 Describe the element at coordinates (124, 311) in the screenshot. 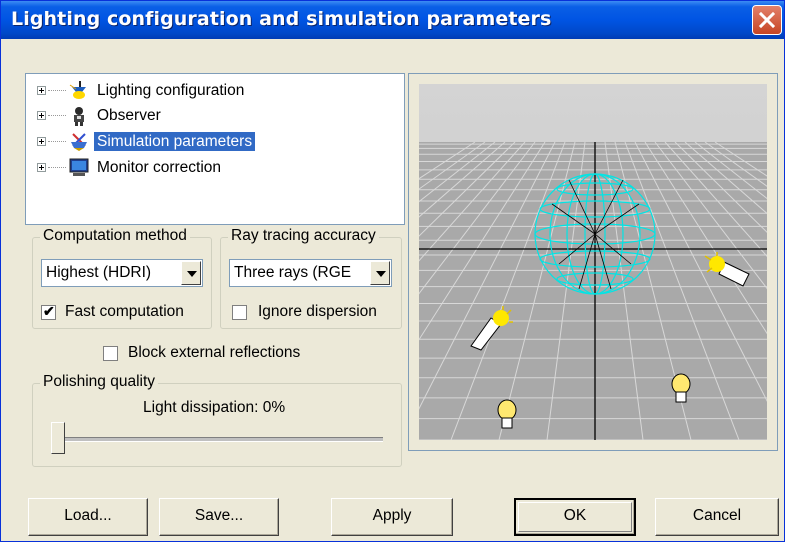

I see `fast-computation-label: Fast computation` at that location.